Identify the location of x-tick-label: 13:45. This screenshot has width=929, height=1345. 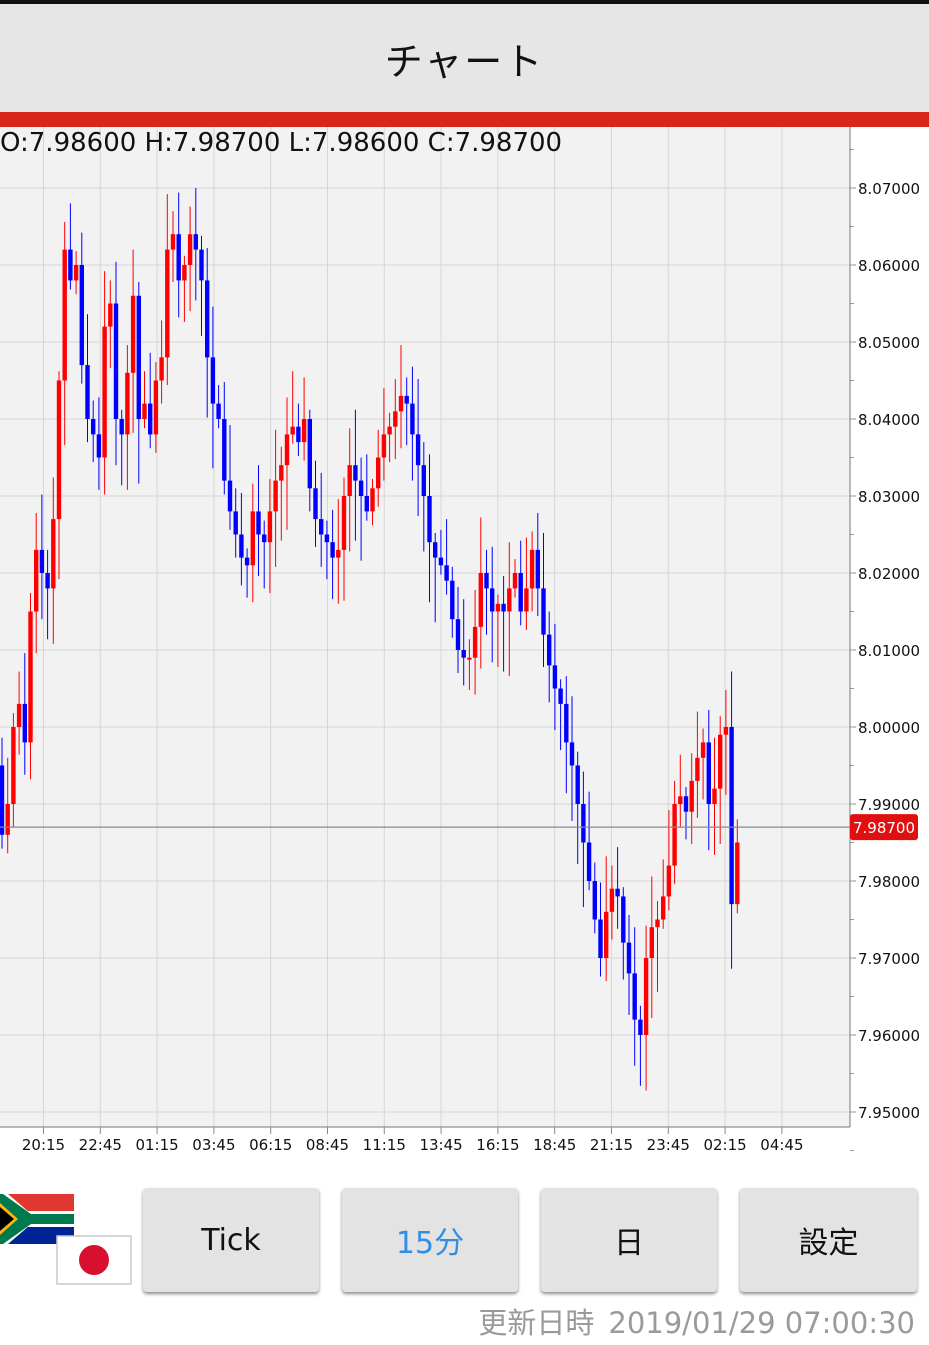
(440, 1145).